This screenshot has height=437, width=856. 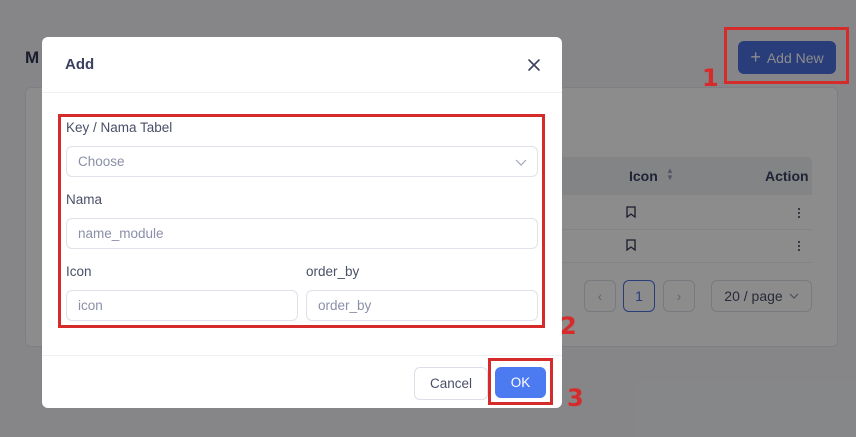 What do you see at coordinates (534, 65) in the screenshot?
I see `close-icon` at bounding box center [534, 65].